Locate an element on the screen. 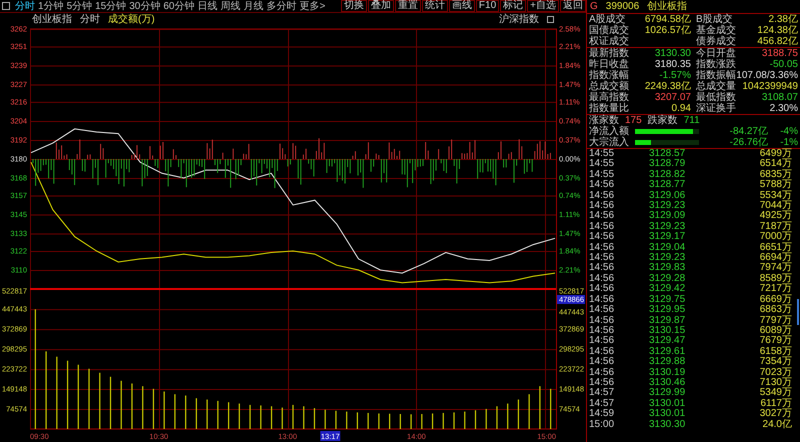 Image resolution: width=800 pixels, height=442 pixels. period-tab: 30分钟 is located at coordinates (144, 6).